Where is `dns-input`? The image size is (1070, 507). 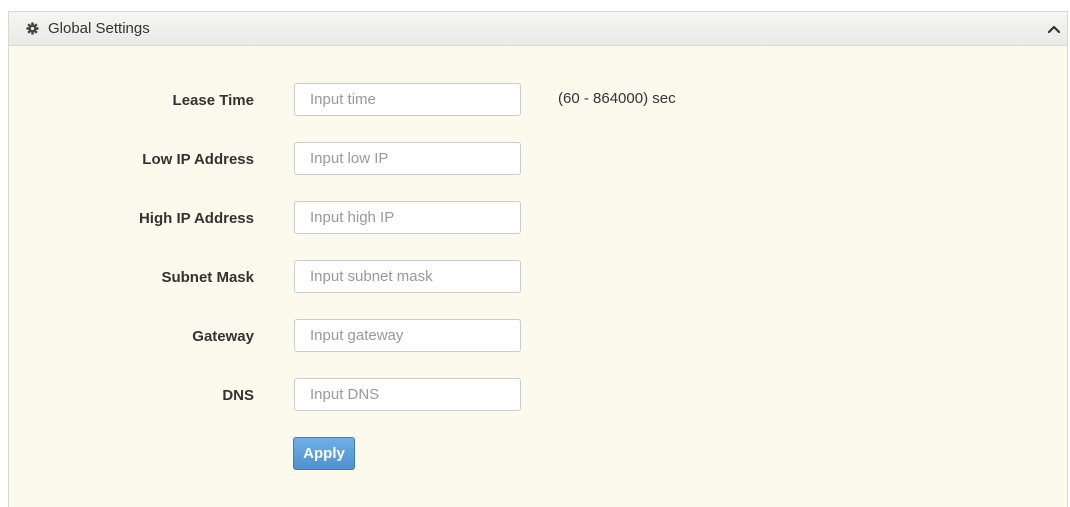
dns-input is located at coordinates (407, 394).